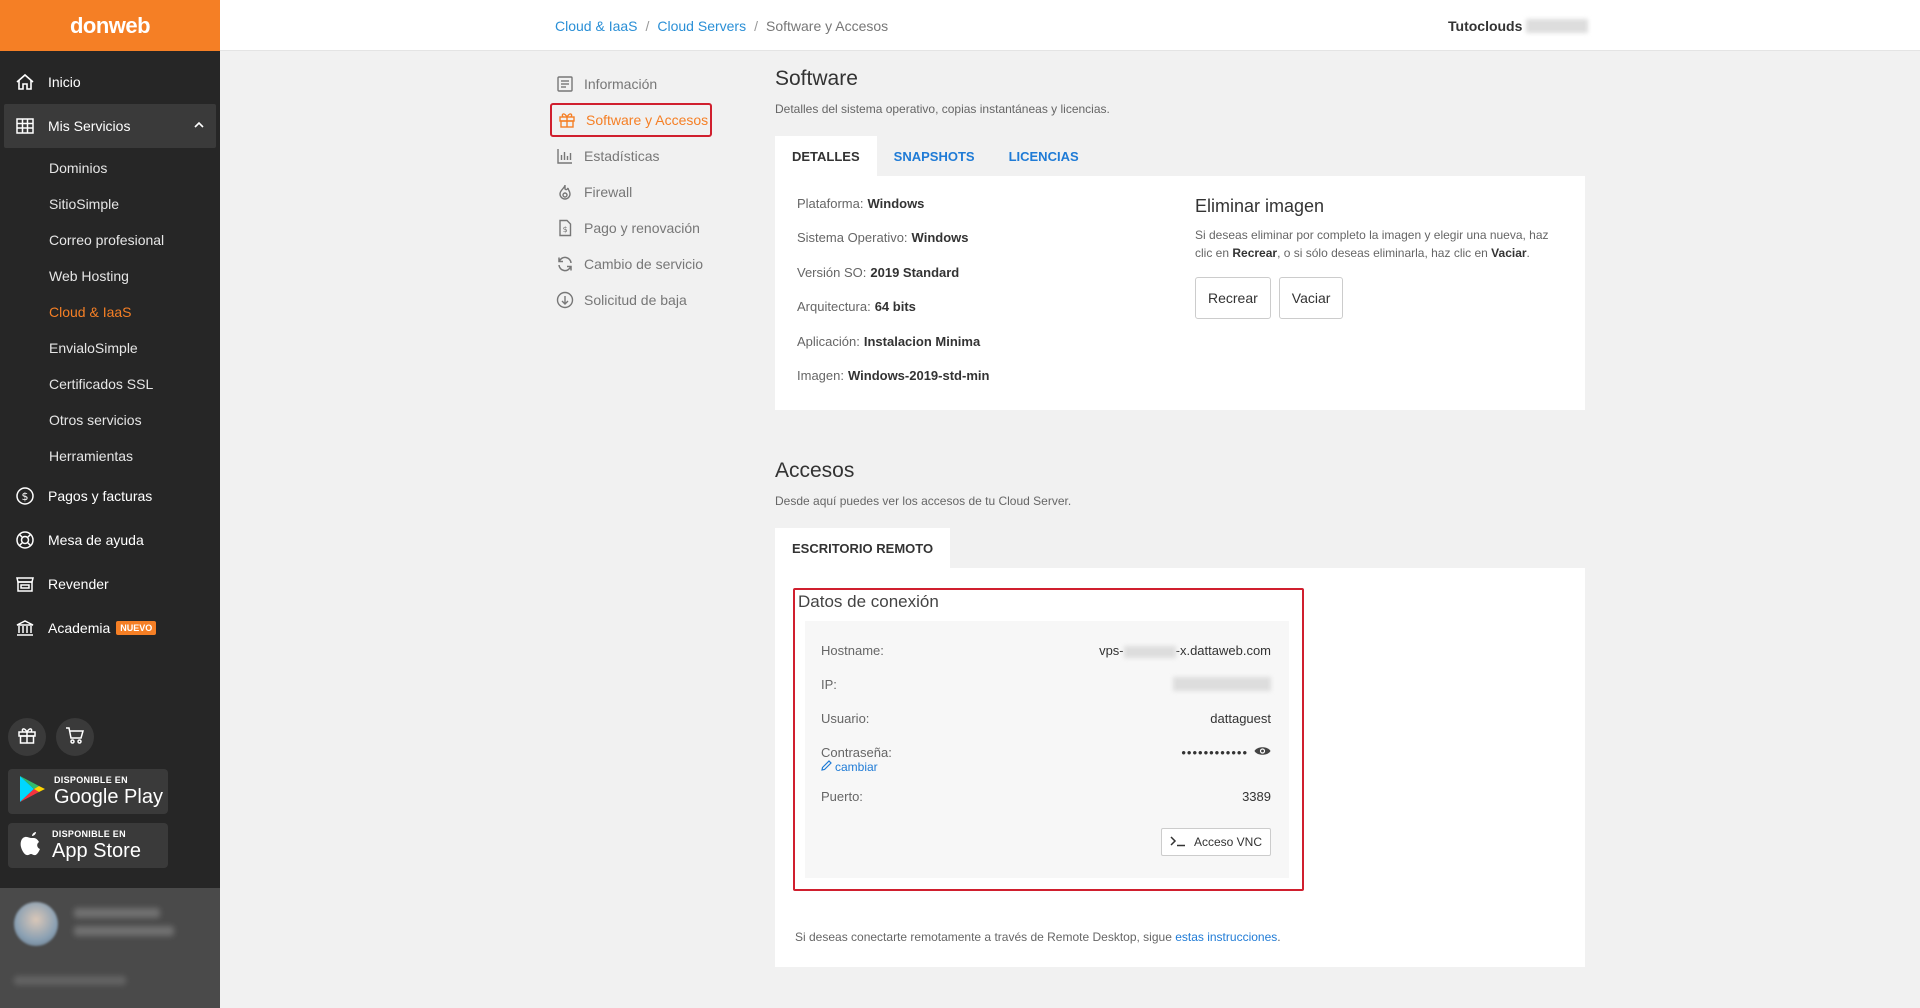 This screenshot has width=1920, height=1008. Describe the element at coordinates (565, 156) in the screenshot. I see `bar-chart-icon` at that location.